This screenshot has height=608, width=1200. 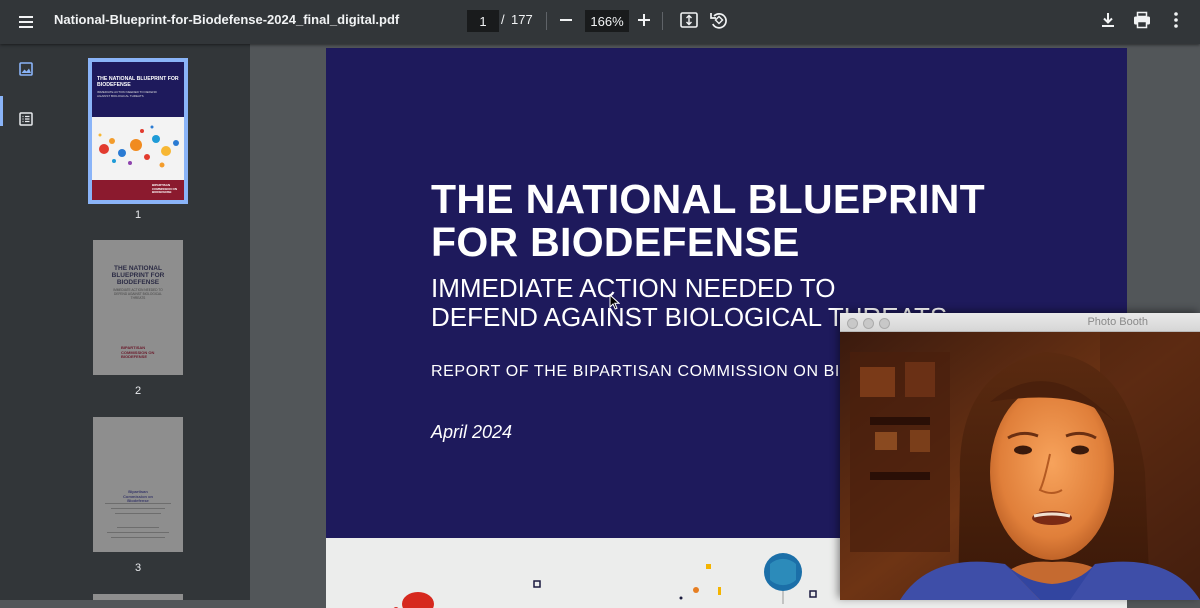 I want to click on cover-subtitle-line-1: IMMEDIATE ACTION NEEDED TO, so click(x=633, y=288).